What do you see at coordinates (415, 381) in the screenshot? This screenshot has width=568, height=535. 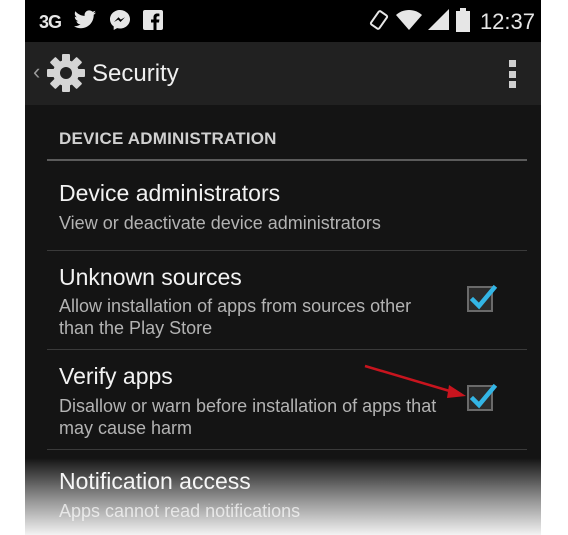 I see `annotation-arrow-icon` at bounding box center [415, 381].